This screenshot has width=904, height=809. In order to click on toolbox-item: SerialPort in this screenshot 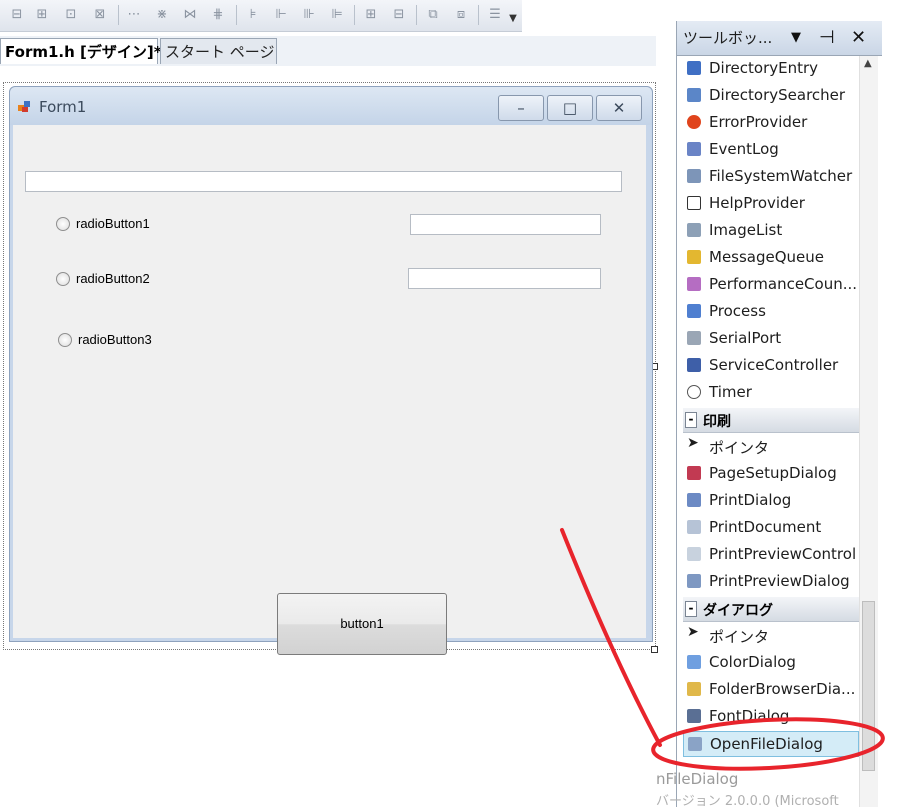, I will do `click(771, 339)`.